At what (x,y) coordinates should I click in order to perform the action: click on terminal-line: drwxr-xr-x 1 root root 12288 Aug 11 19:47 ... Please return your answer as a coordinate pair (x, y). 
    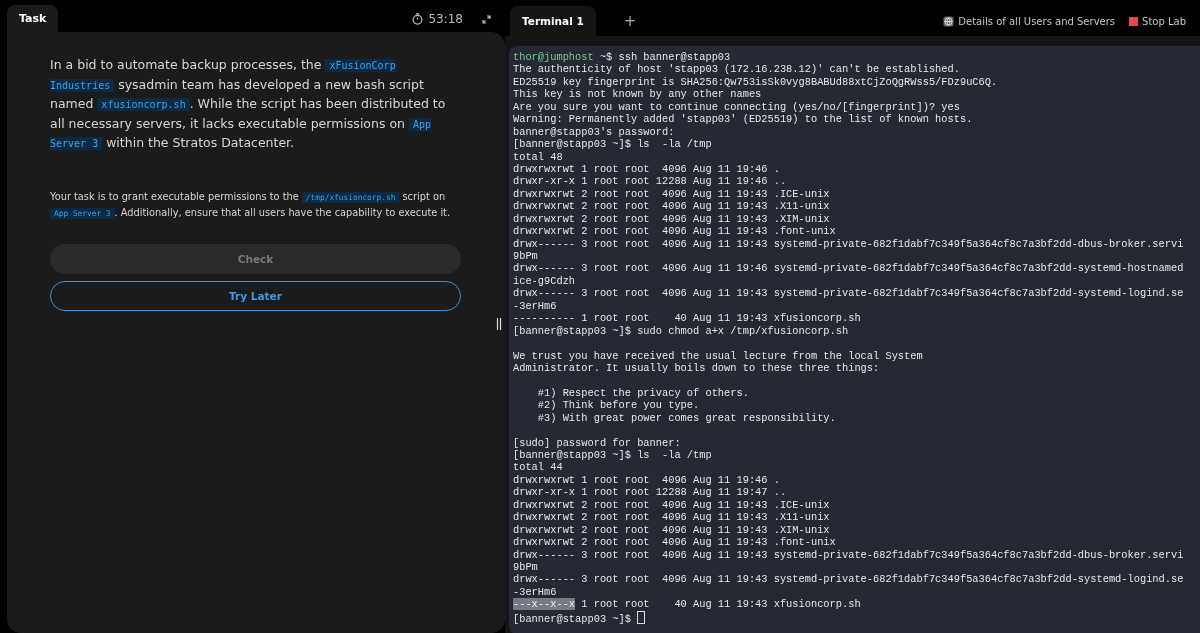
    Looking at the image, I should click on (650, 492).